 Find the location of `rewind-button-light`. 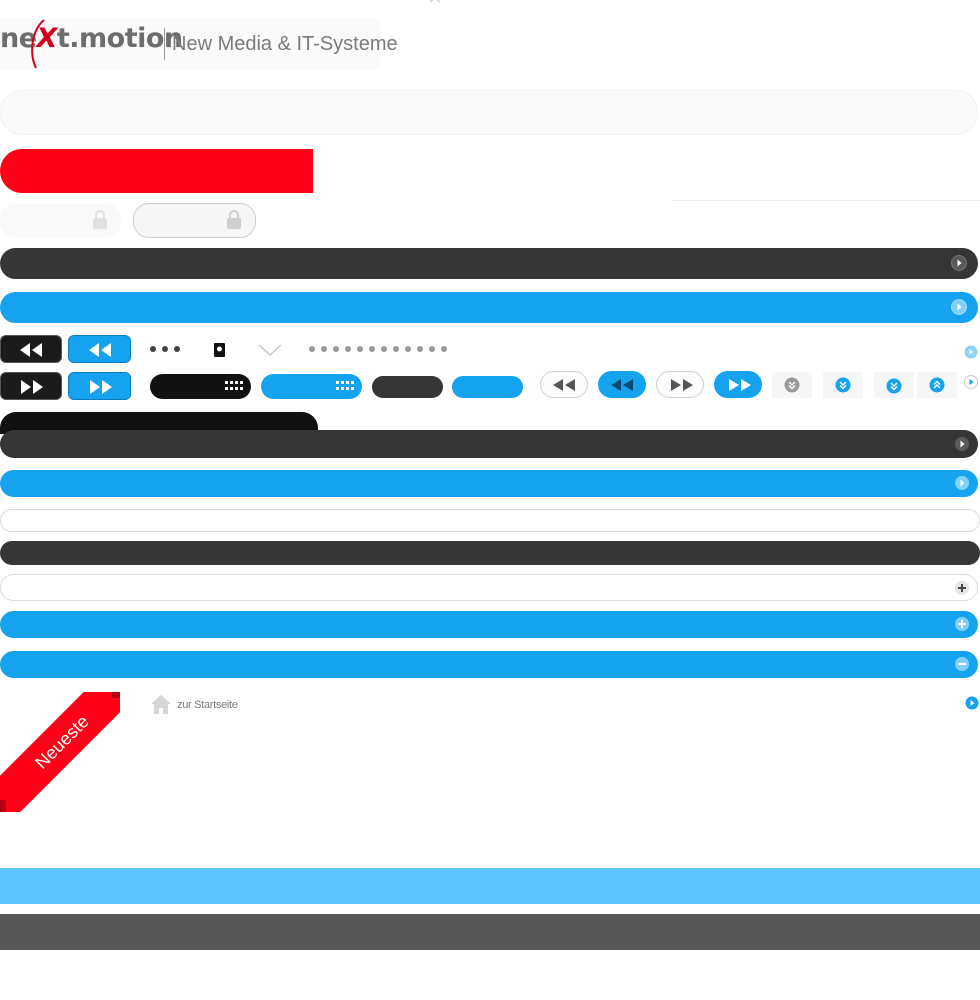

rewind-button-light is located at coordinates (564, 384).